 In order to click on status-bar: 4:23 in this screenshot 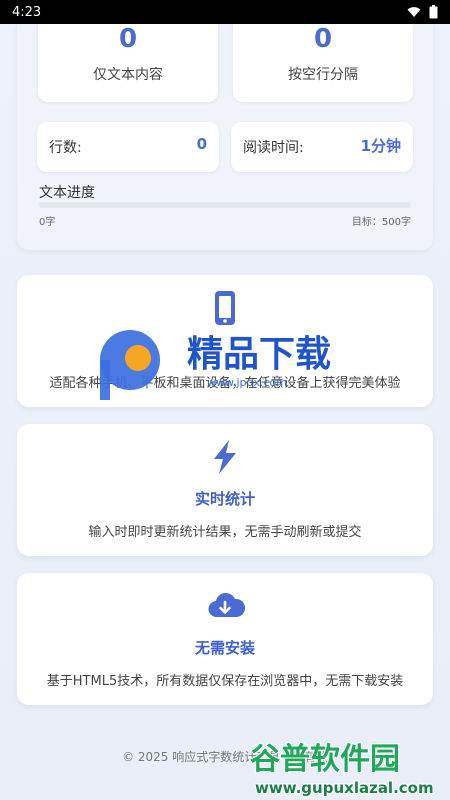, I will do `click(225, 12)`.